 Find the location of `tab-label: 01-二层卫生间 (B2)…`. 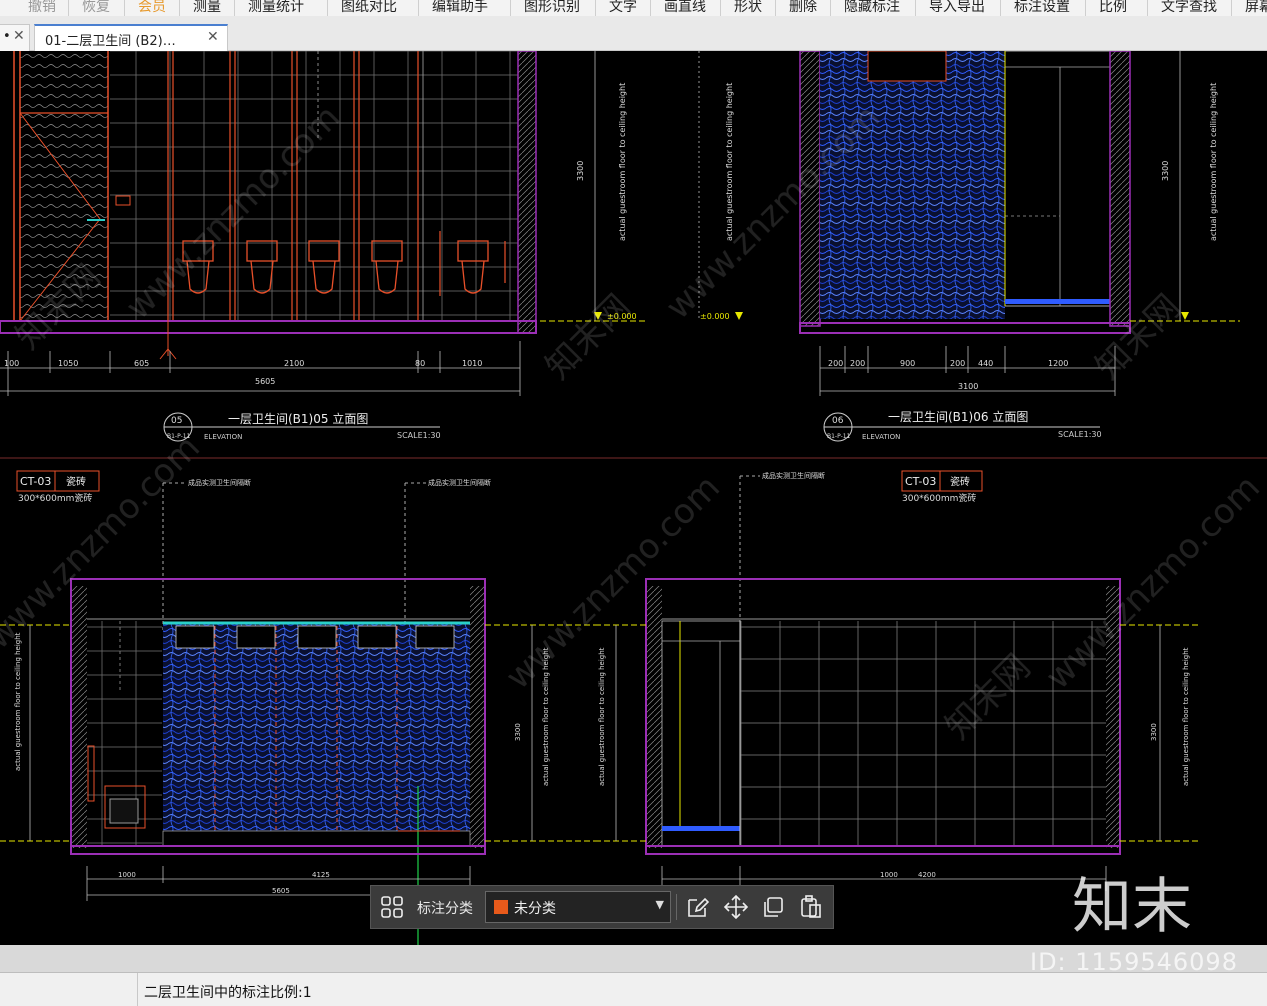

tab-label: 01-二层卫生间 (B2)… is located at coordinates (110, 41).